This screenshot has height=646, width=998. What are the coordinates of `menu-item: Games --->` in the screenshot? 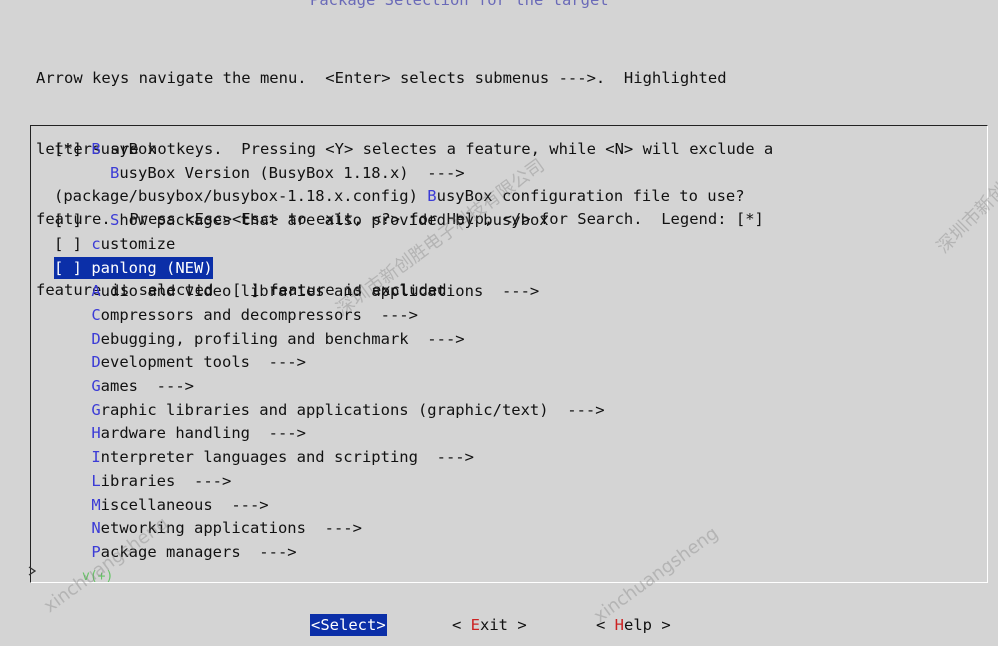 It's located at (124, 386).